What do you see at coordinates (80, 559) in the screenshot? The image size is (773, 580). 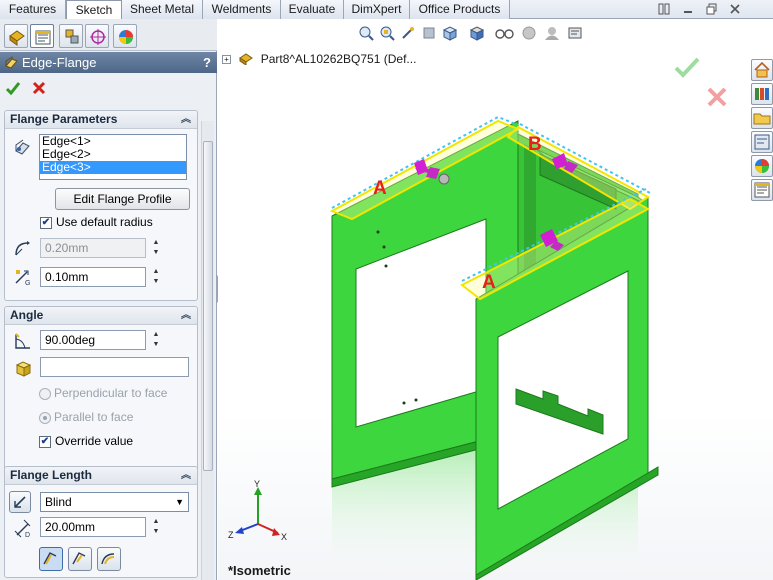 I see `inner-virtual-sharp-button` at bounding box center [80, 559].